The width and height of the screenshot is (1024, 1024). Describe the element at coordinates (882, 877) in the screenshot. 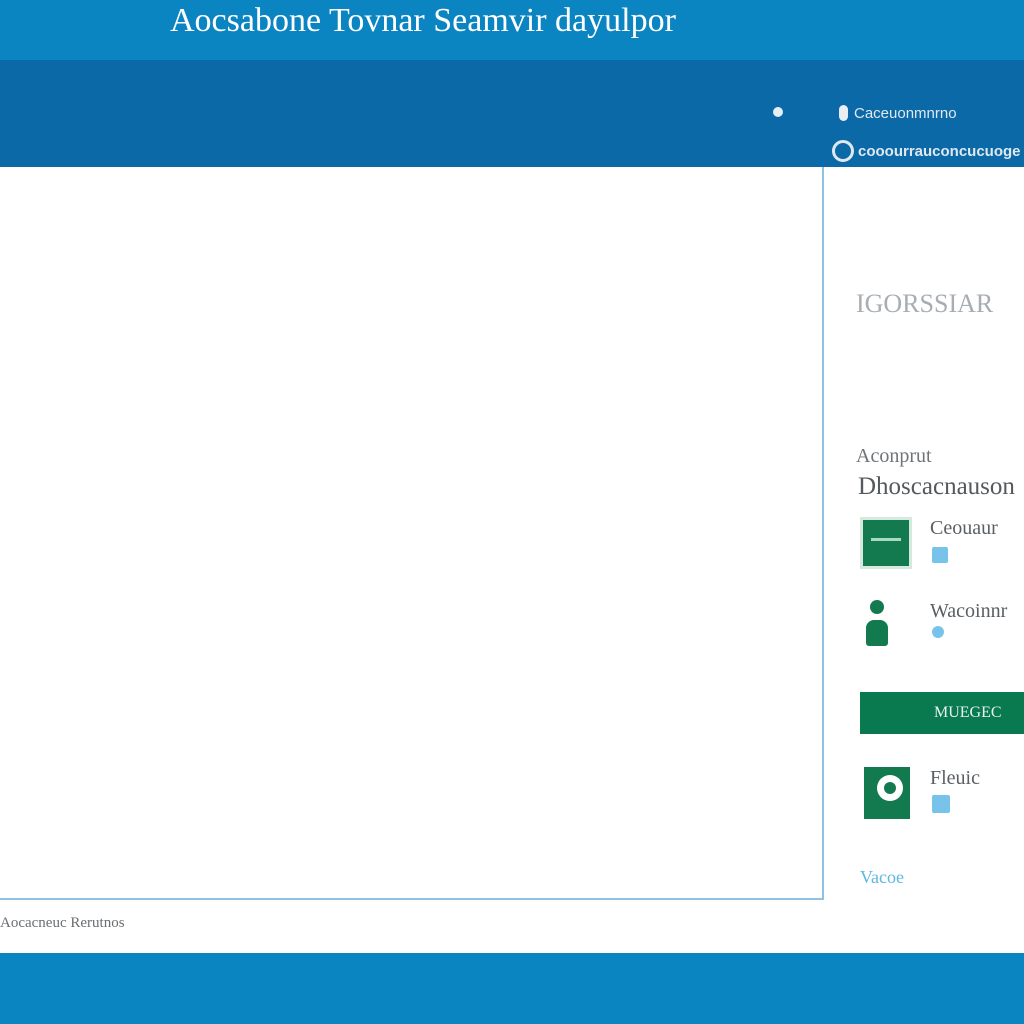

I see `side-panel-link: Vacoe` at that location.